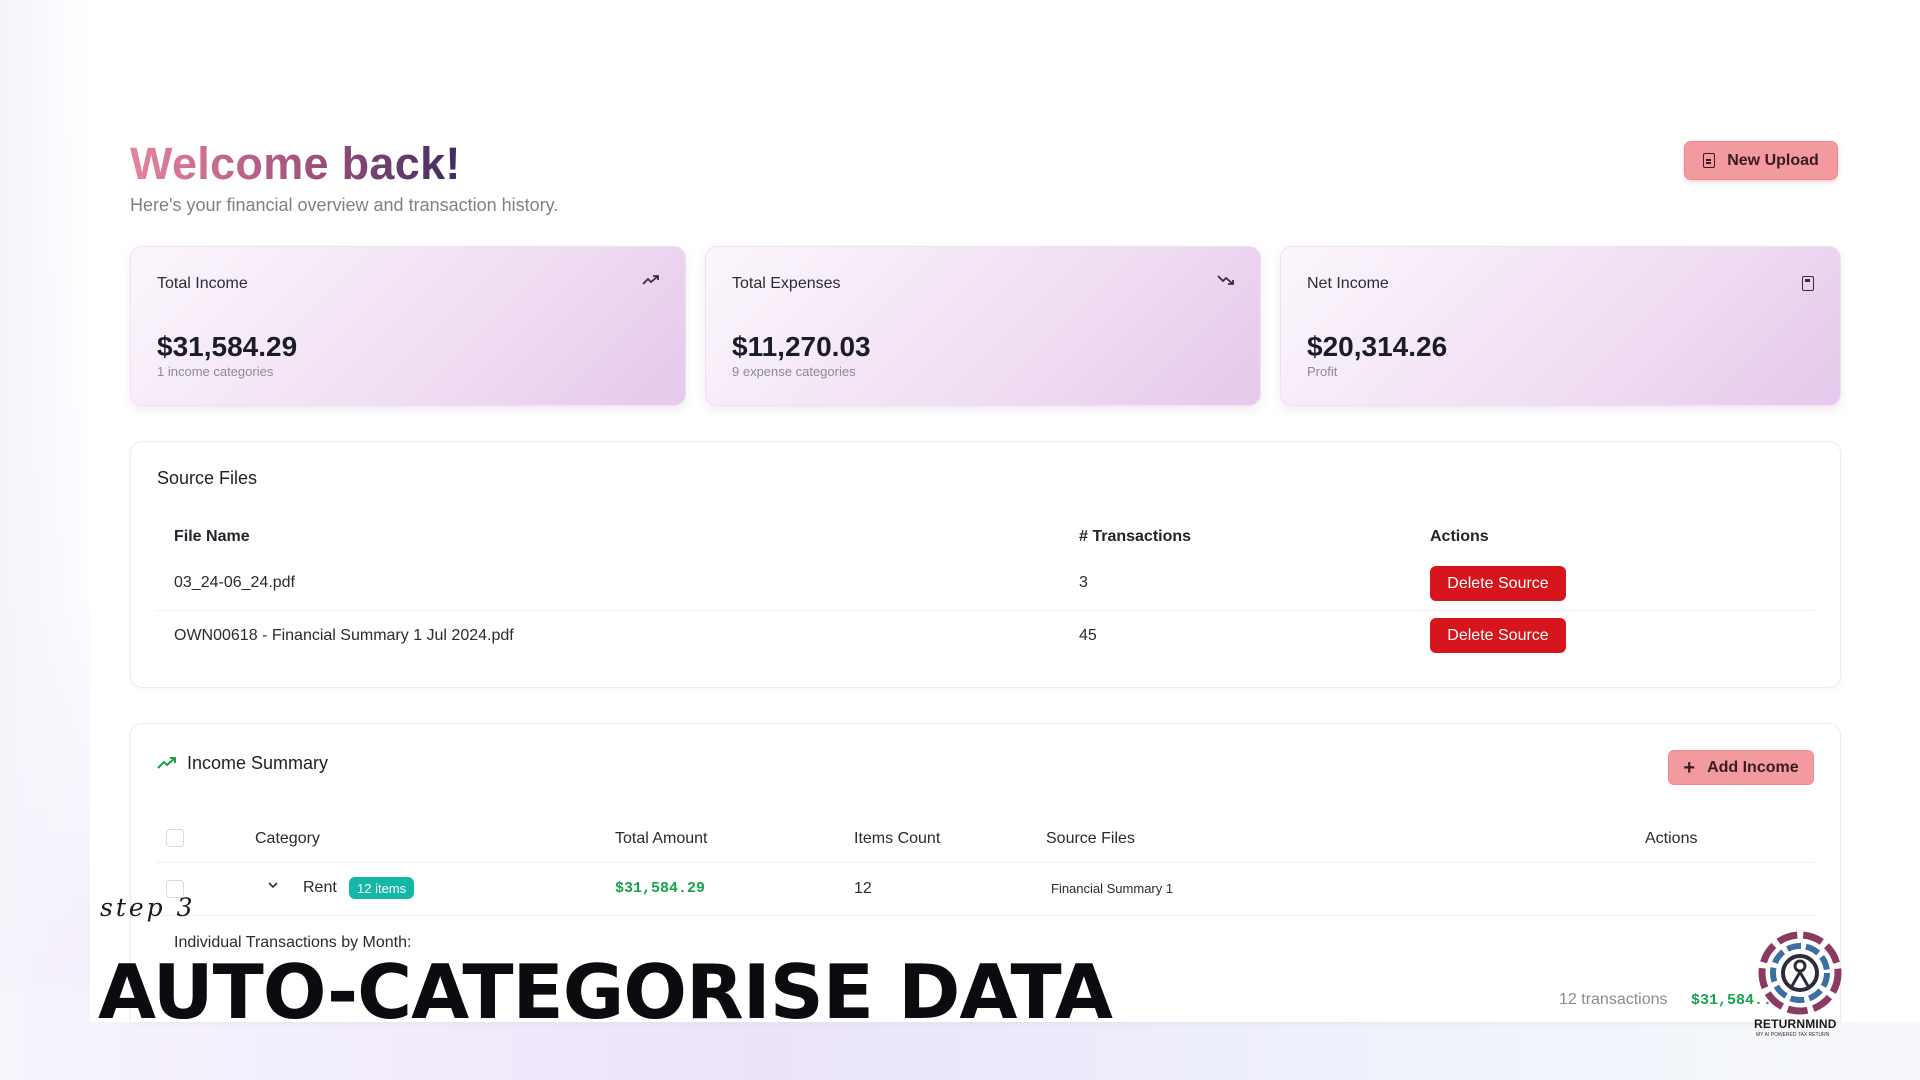  Describe the element at coordinates (382, 888) in the screenshot. I see `items-badge: 12 items` at that location.